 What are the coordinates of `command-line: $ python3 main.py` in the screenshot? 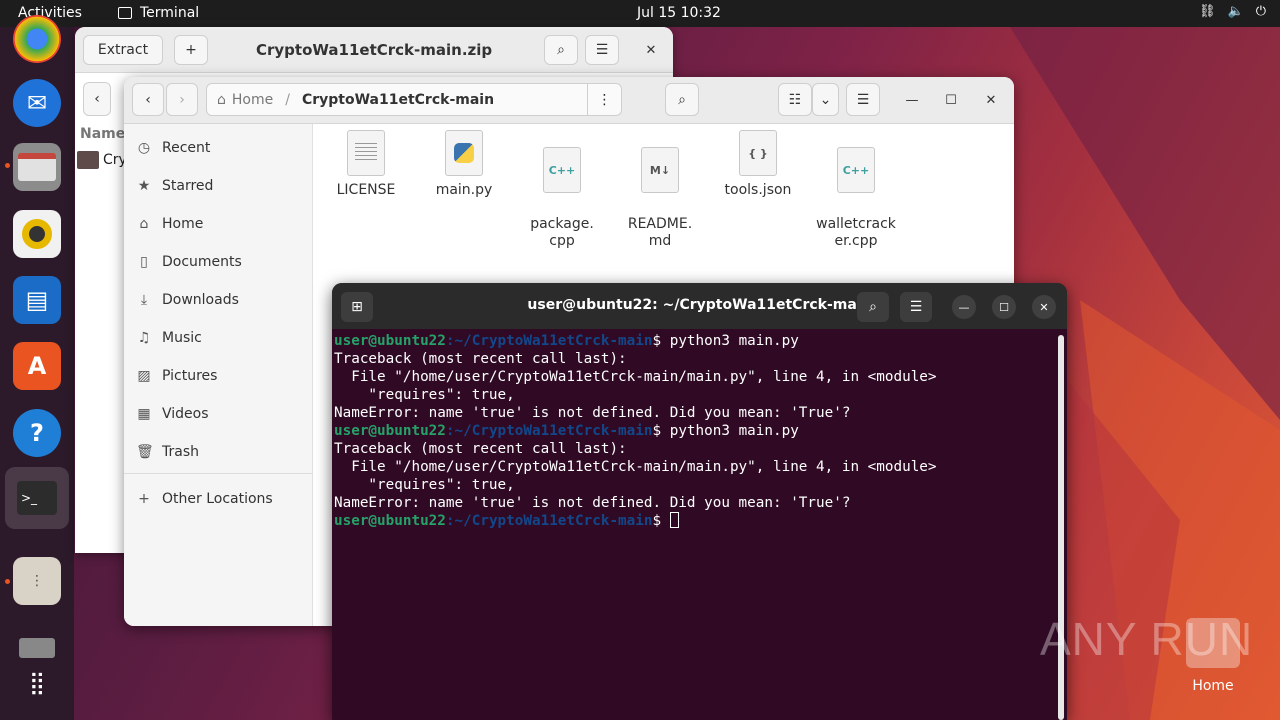 It's located at (725, 431).